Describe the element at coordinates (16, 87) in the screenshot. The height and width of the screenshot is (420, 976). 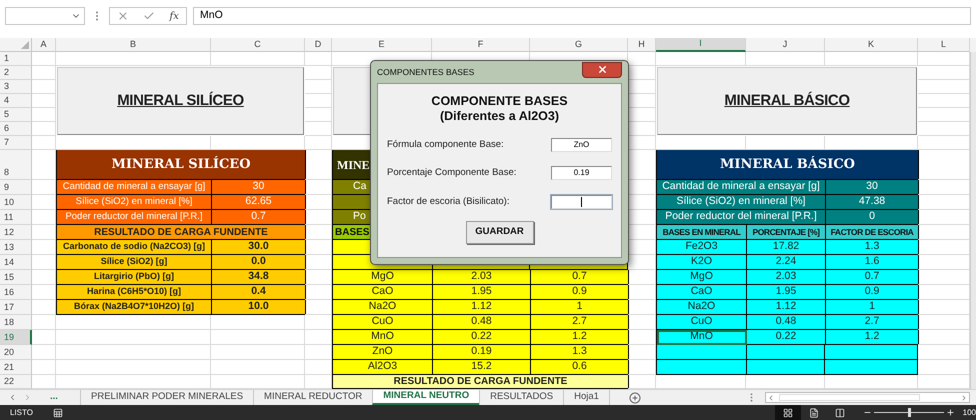
I see `row-header: 3` at that location.